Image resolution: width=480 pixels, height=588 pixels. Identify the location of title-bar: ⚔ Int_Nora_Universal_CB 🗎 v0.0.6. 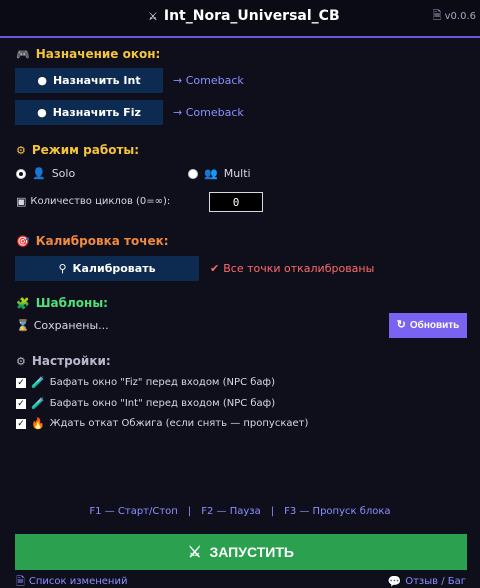
(240, 19).